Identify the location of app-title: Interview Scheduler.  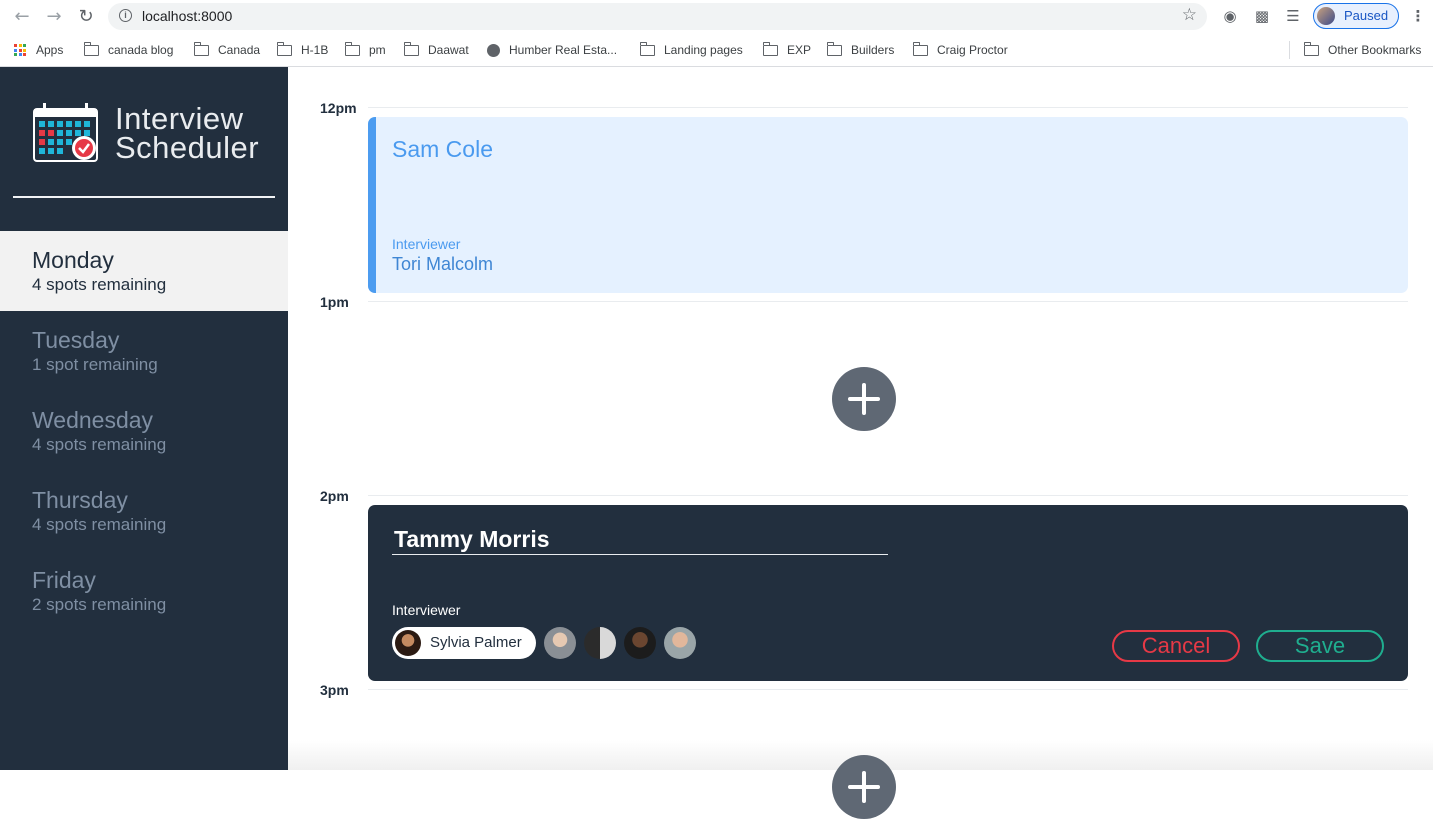
(187, 133).